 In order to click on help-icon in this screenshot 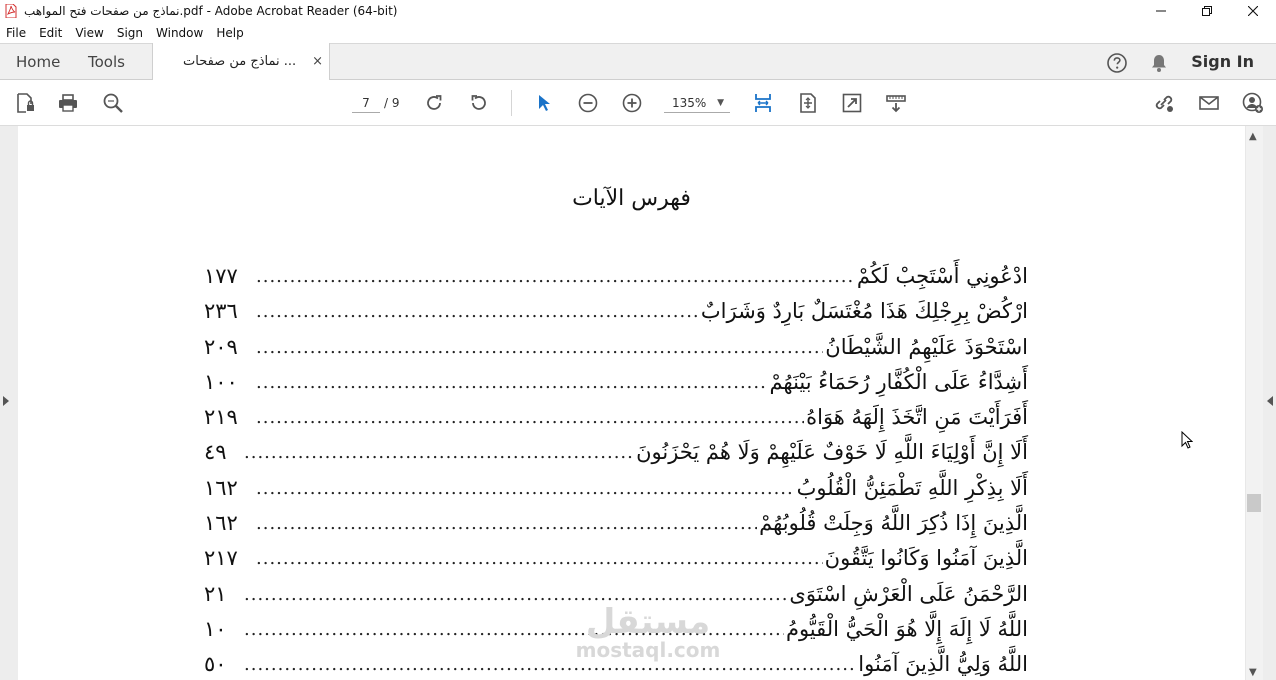, I will do `click(1117, 63)`.